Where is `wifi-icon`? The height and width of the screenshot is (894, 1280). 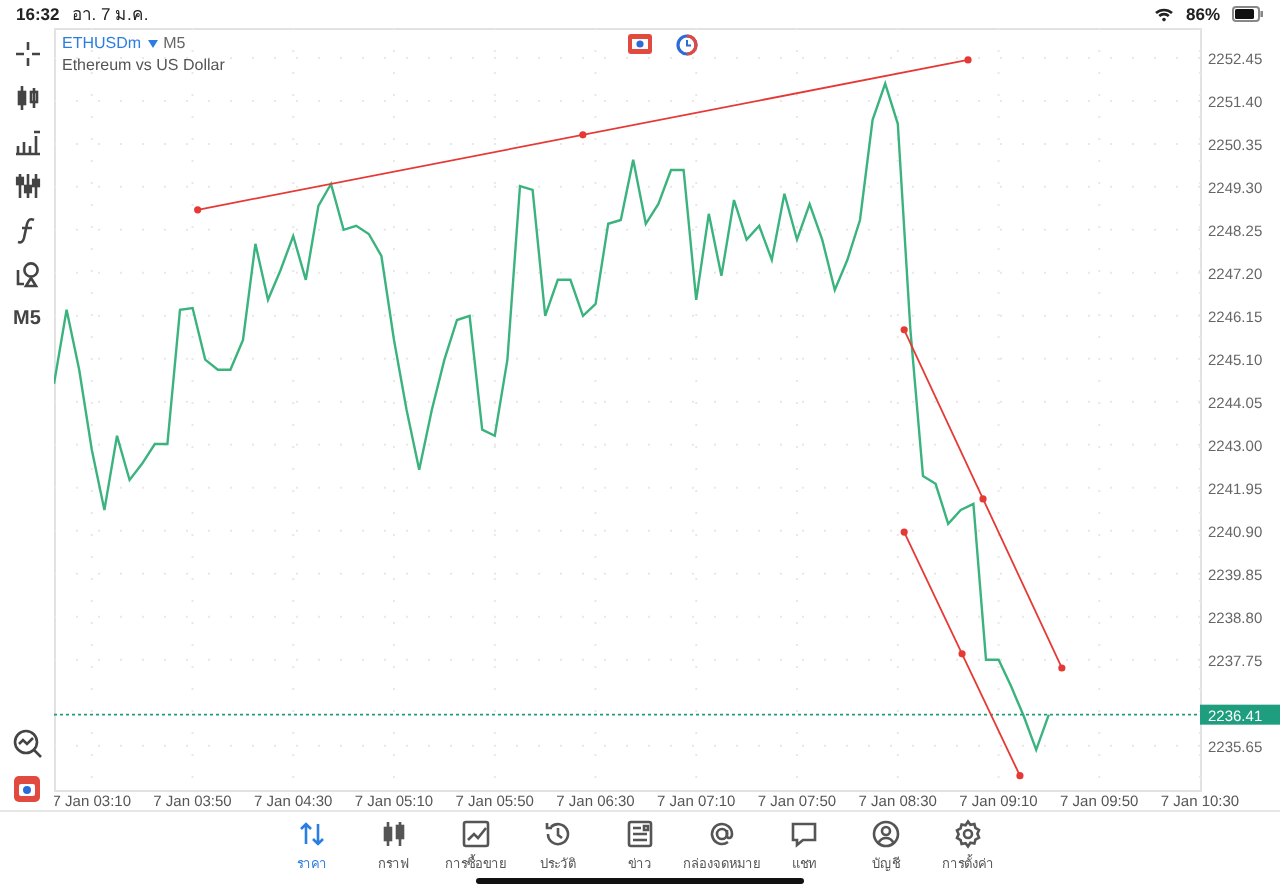 wifi-icon is located at coordinates (1163, 14).